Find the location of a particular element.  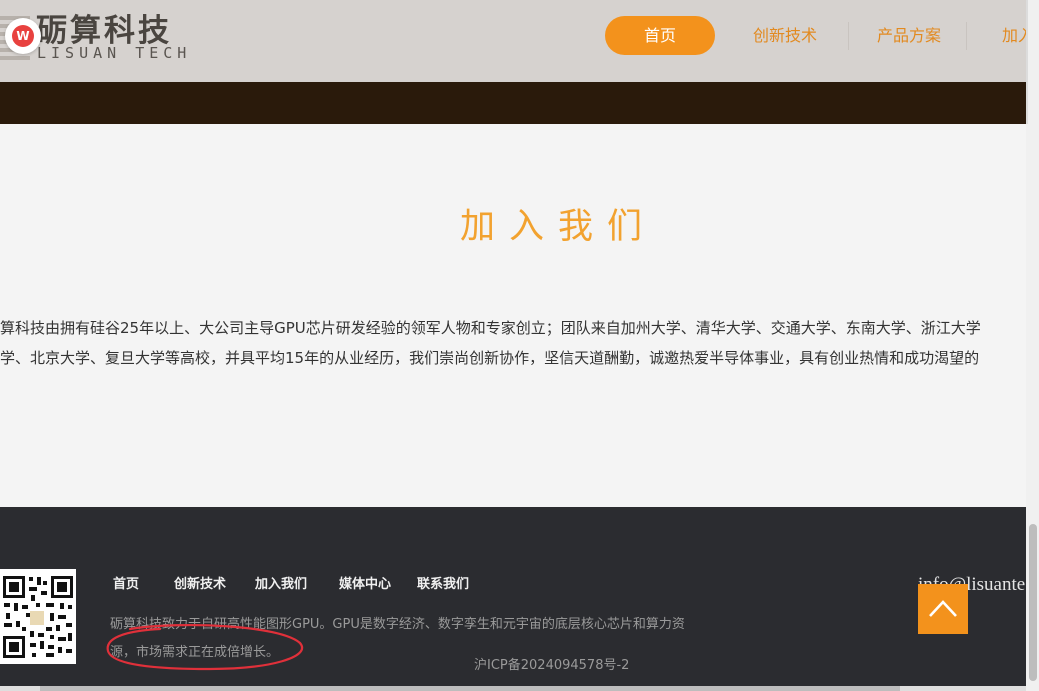

scrollbar-track-edge is located at coordinates (1027, 62).